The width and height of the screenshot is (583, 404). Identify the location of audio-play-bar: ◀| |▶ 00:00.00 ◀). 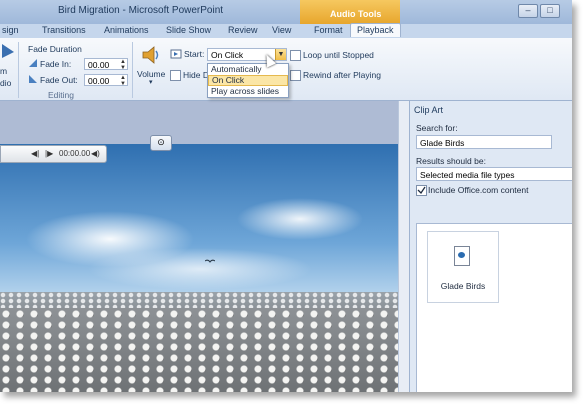
(53, 154).